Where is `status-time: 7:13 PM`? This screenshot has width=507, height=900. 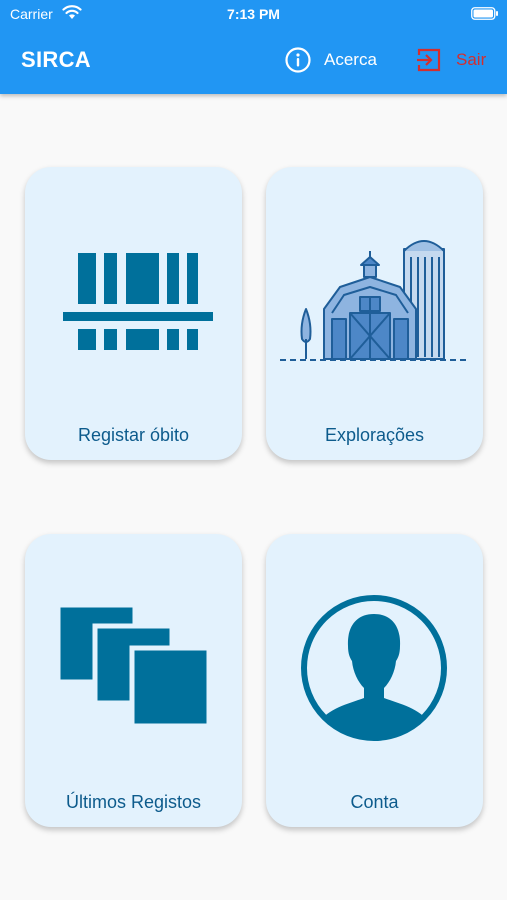 status-time: 7:13 PM is located at coordinates (253, 14).